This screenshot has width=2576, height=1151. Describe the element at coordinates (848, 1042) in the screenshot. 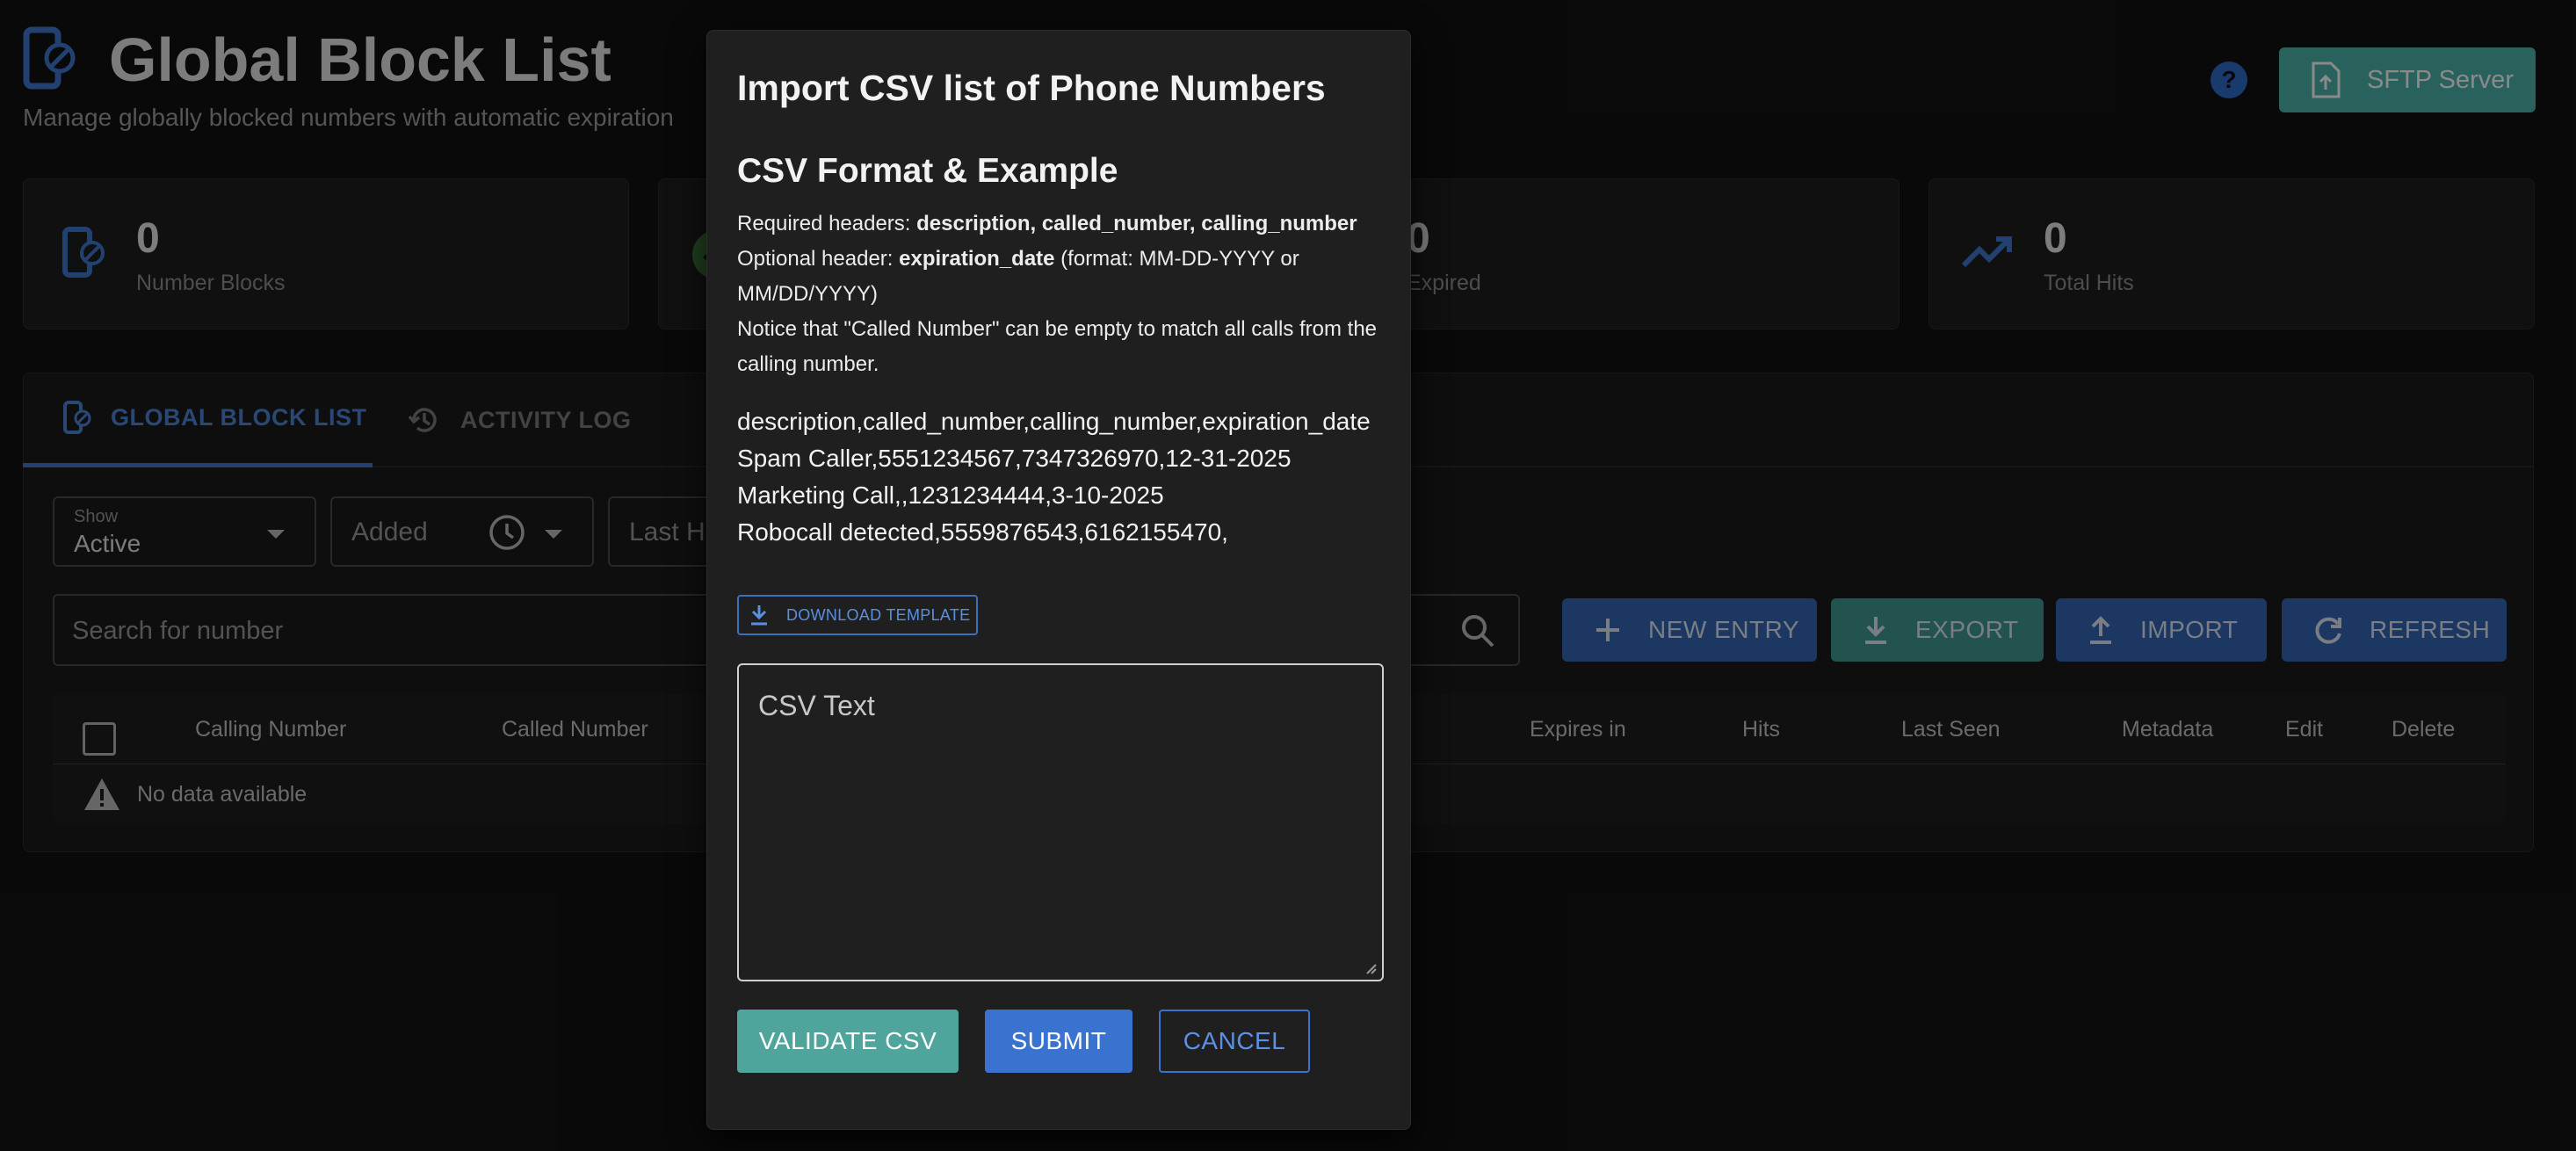

I see `validate-csv-button: VALIDATE CSV` at that location.